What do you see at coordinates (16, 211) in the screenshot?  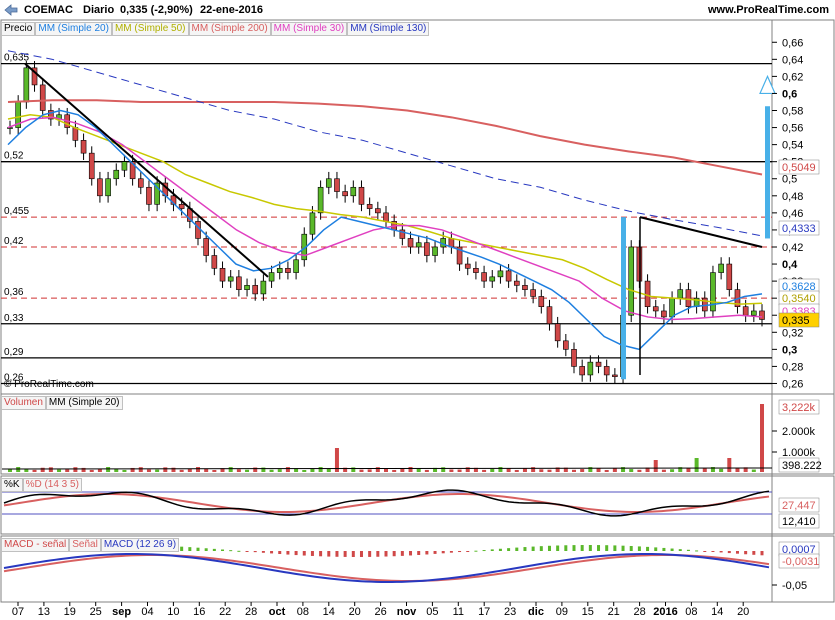 I see `level-label: 0,455` at bounding box center [16, 211].